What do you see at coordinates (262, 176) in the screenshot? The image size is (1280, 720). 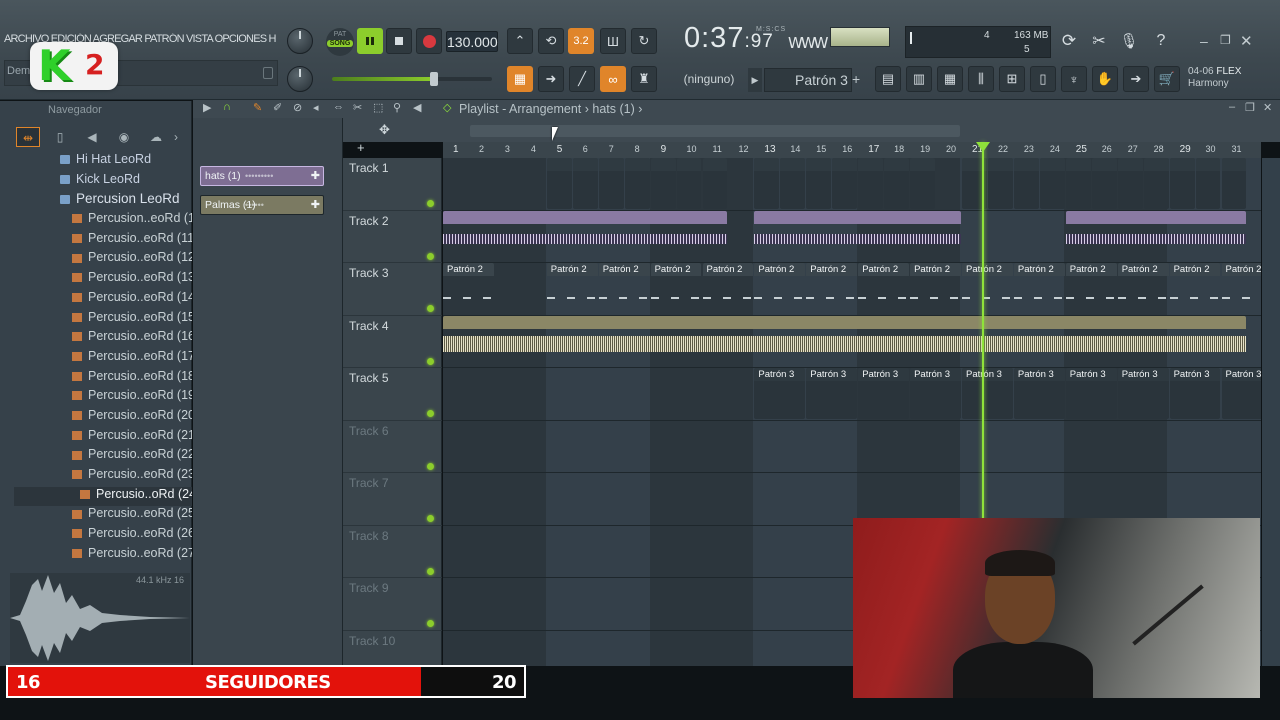 I see `picker-clip-hats: hats (1) ••••••••• ✚` at bounding box center [262, 176].